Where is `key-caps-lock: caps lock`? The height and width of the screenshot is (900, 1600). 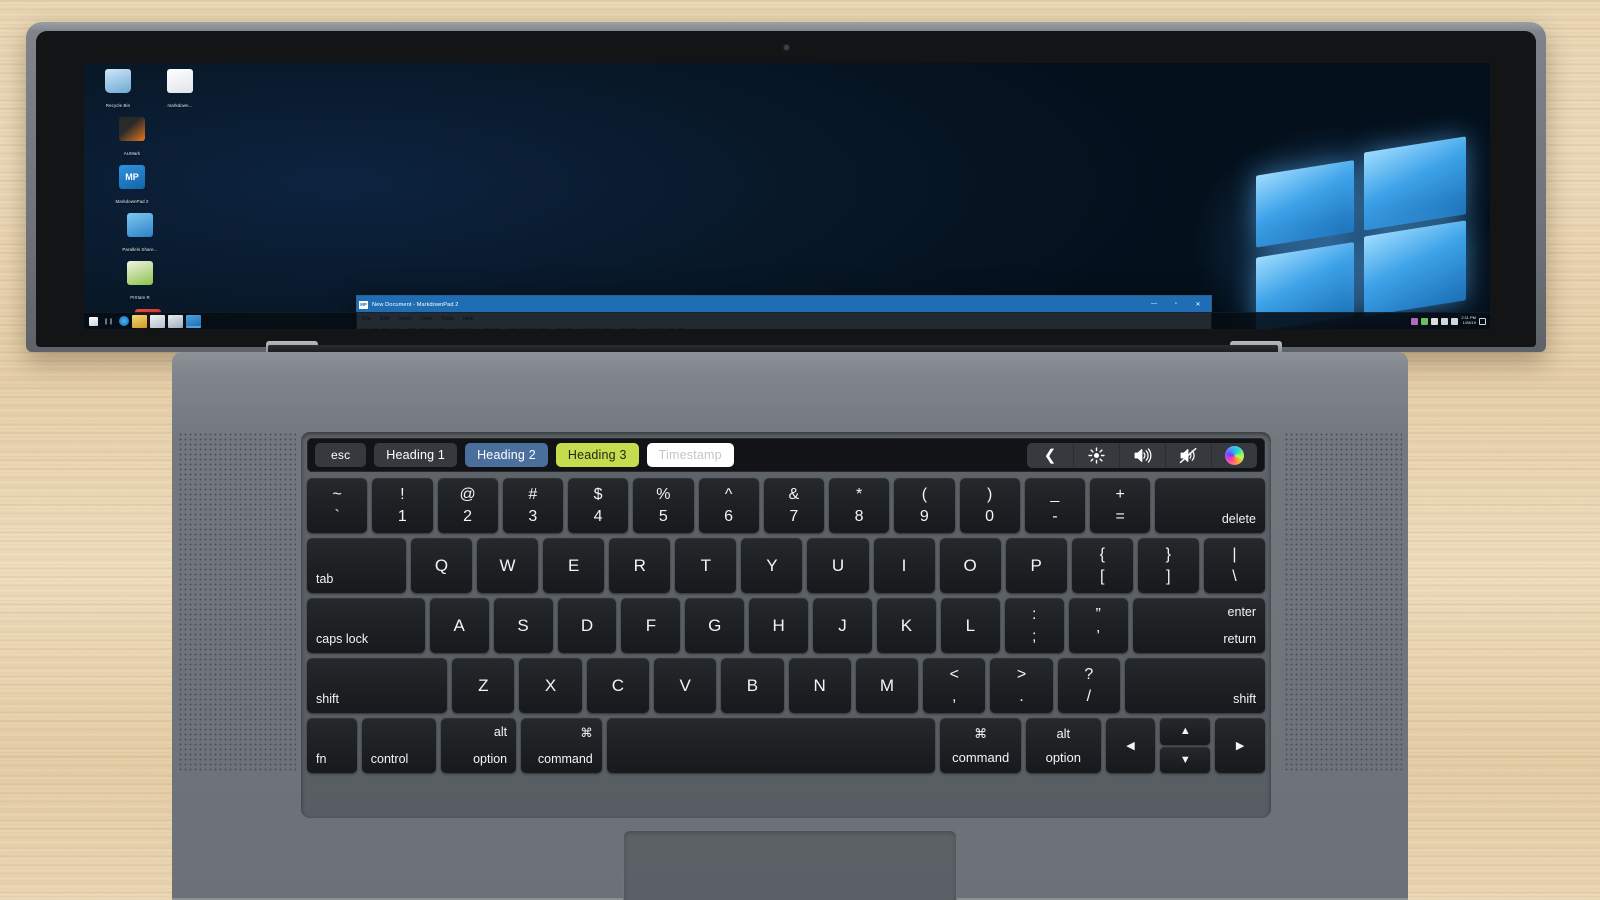
key-caps-lock: caps lock is located at coordinates (366, 625).